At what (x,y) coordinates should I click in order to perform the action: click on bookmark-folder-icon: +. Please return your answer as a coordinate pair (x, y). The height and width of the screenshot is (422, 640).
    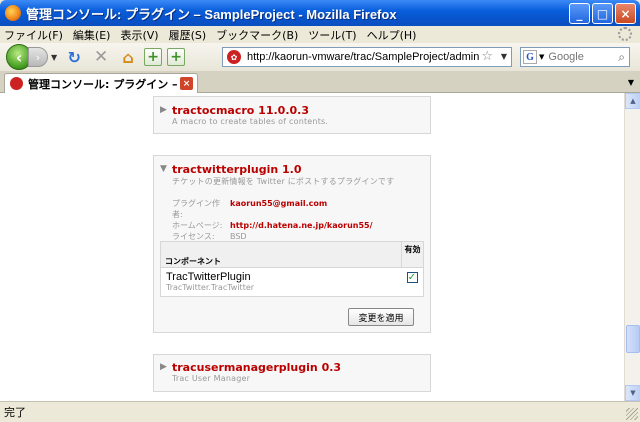
    Looking at the image, I should click on (176, 57).